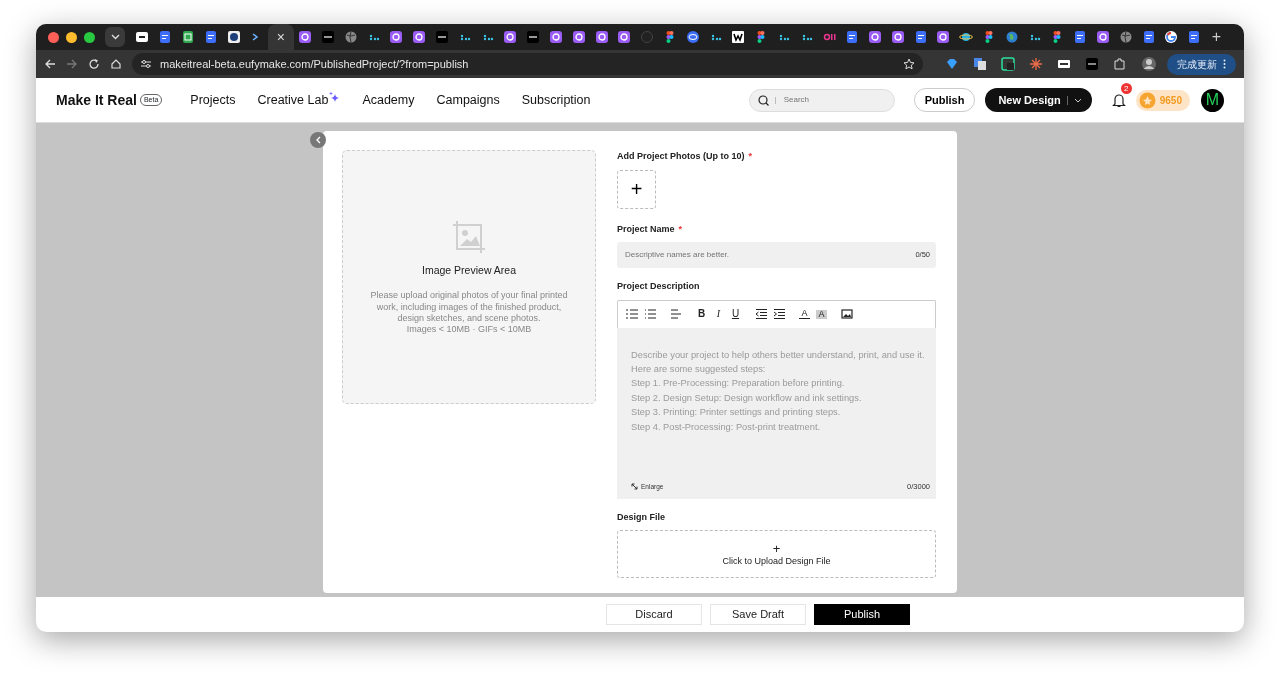 The width and height of the screenshot is (1280, 679). I want to click on highlight-button: A, so click(821, 314).